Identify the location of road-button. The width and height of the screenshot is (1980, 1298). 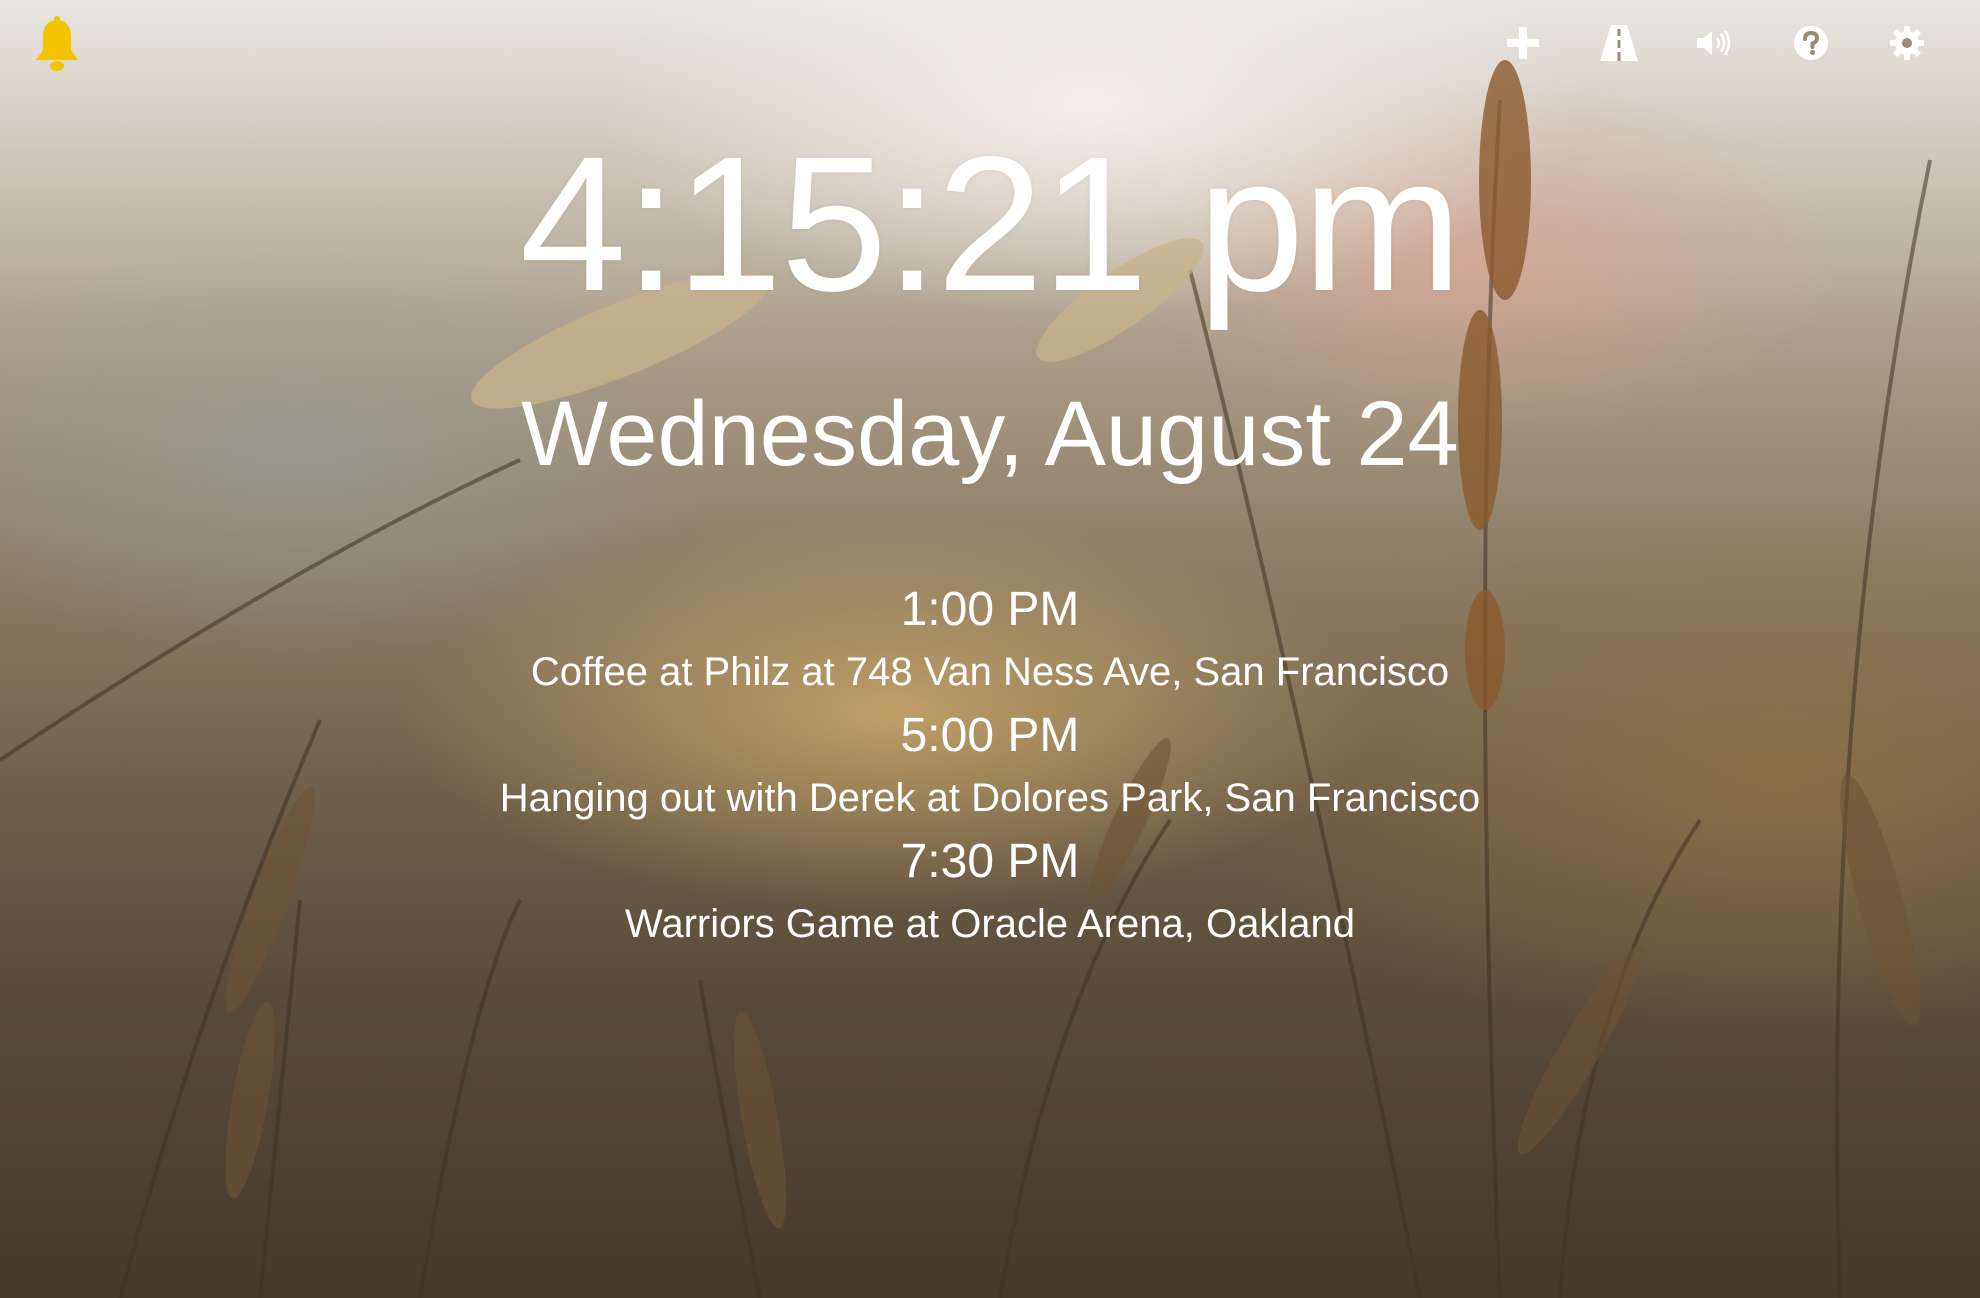
(1619, 43).